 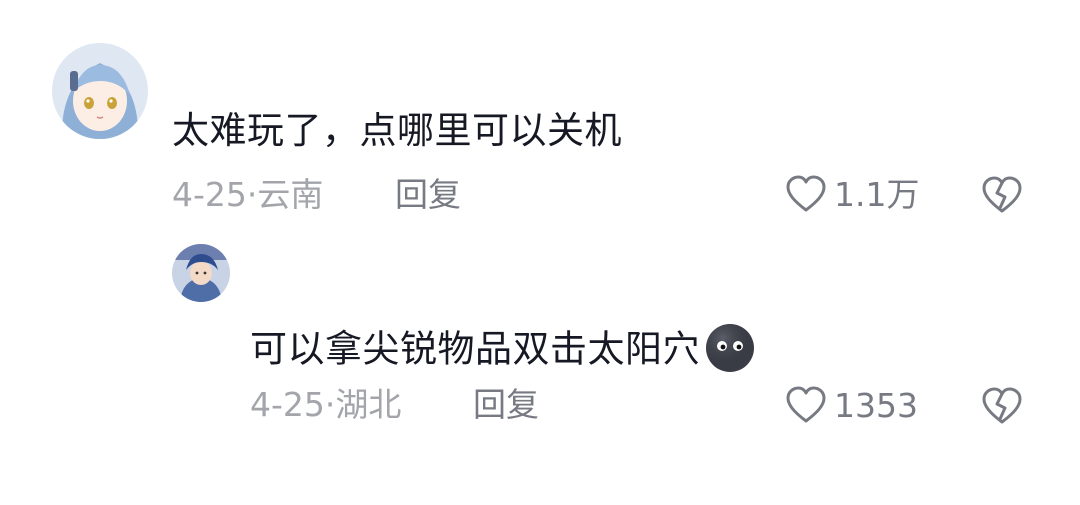 I want to click on dark-moon-face-emoji-icon, so click(x=730, y=351).